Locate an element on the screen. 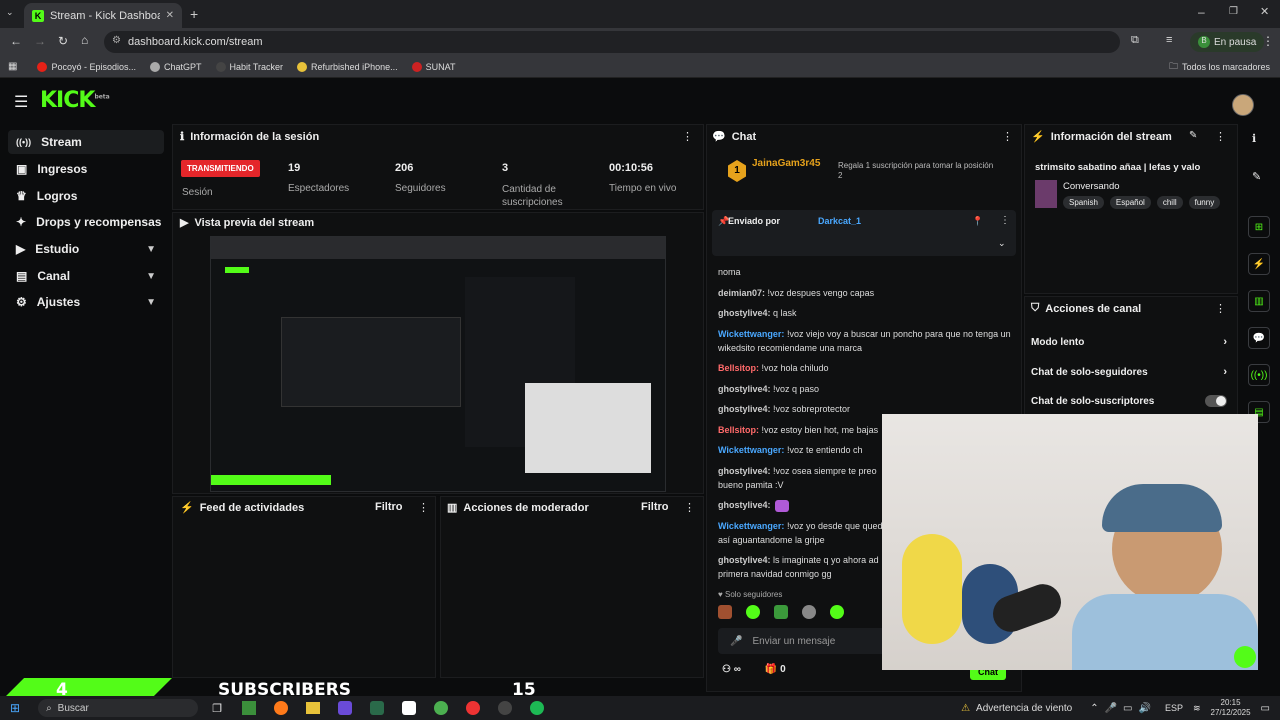 Image resolution: width=1280 pixels, height=720 pixels. media-controls-icon: ≡ is located at coordinates (1169, 40).